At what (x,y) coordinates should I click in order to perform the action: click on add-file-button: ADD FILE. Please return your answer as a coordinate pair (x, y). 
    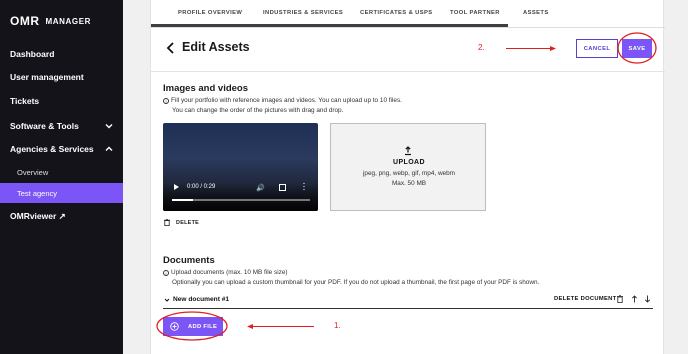
    Looking at the image, I should click on (193, 326).